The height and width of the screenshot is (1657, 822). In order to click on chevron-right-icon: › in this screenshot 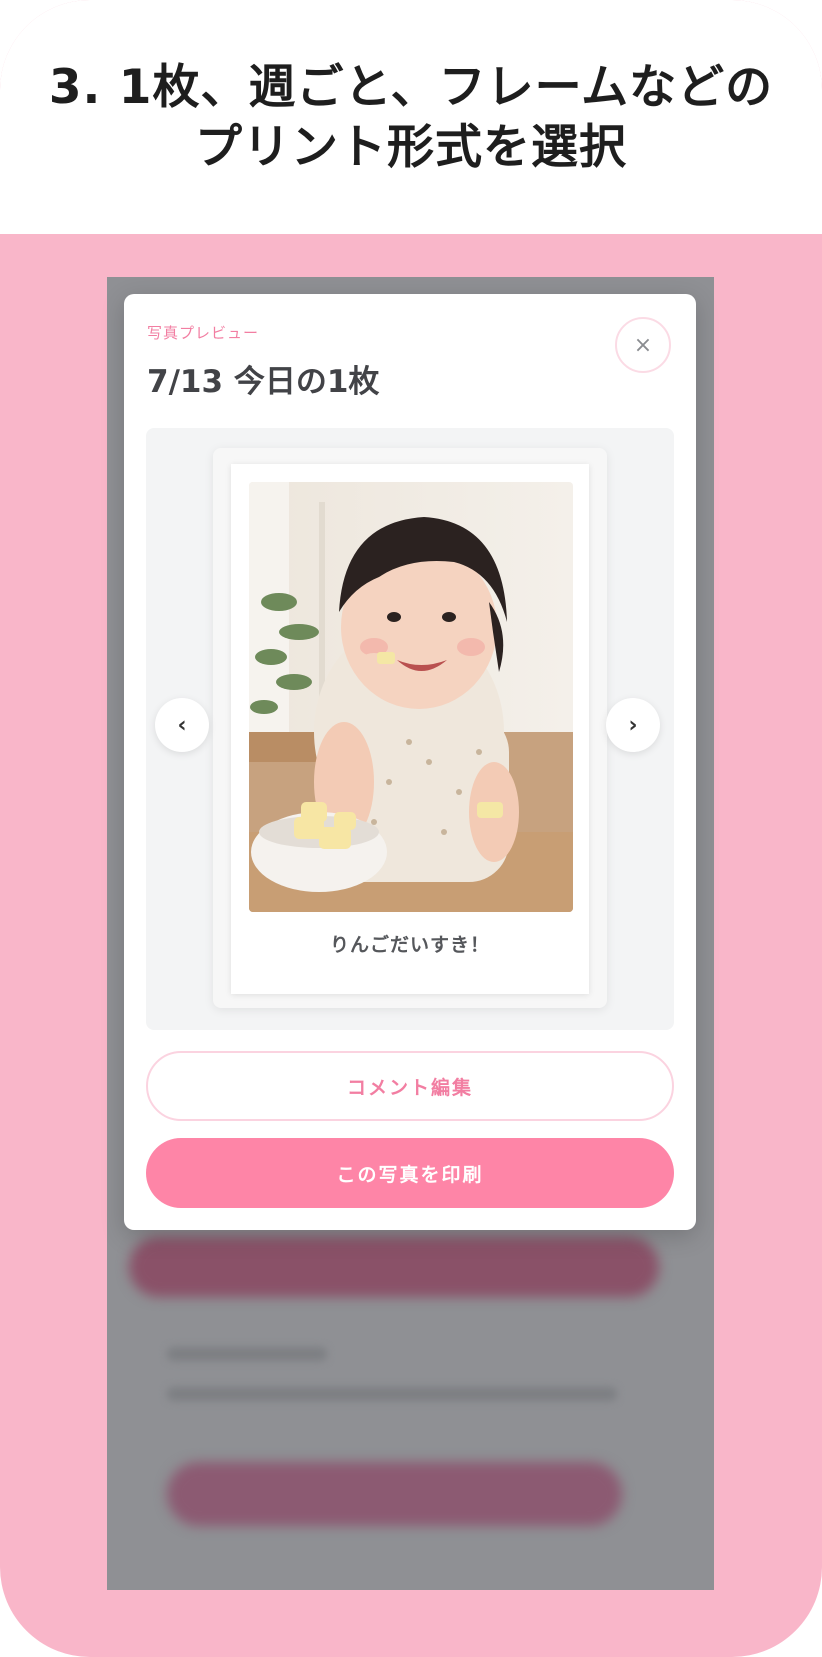, I will do `click(633, 725)`.